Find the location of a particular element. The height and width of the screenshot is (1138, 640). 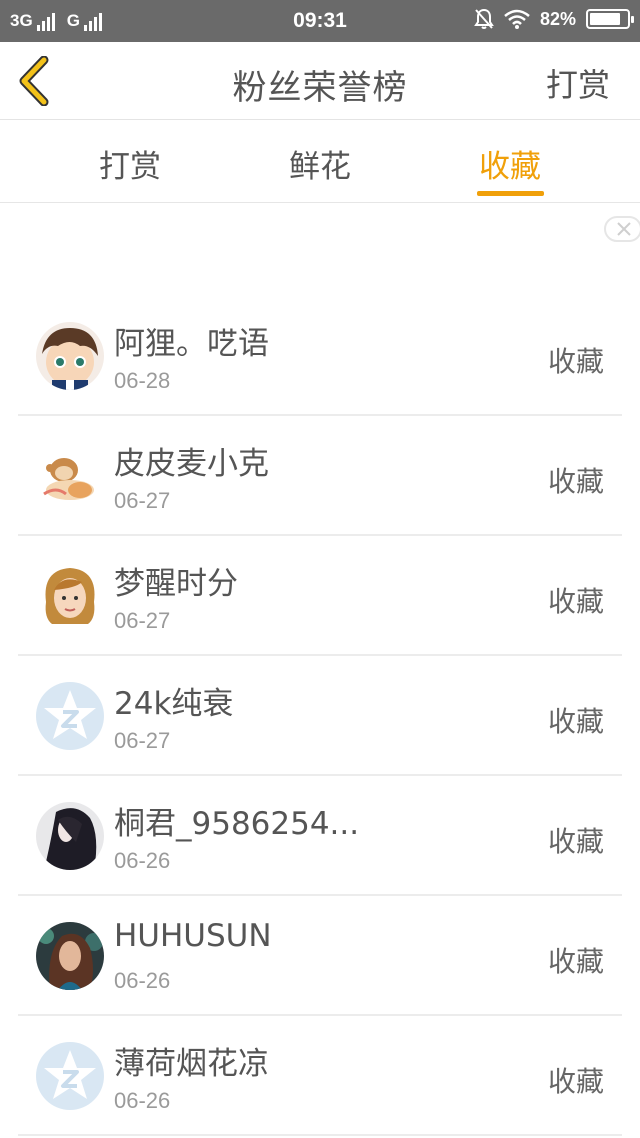

list-item: 梦醒时分 06-27 收藏 is located at coordinates (320, 596).